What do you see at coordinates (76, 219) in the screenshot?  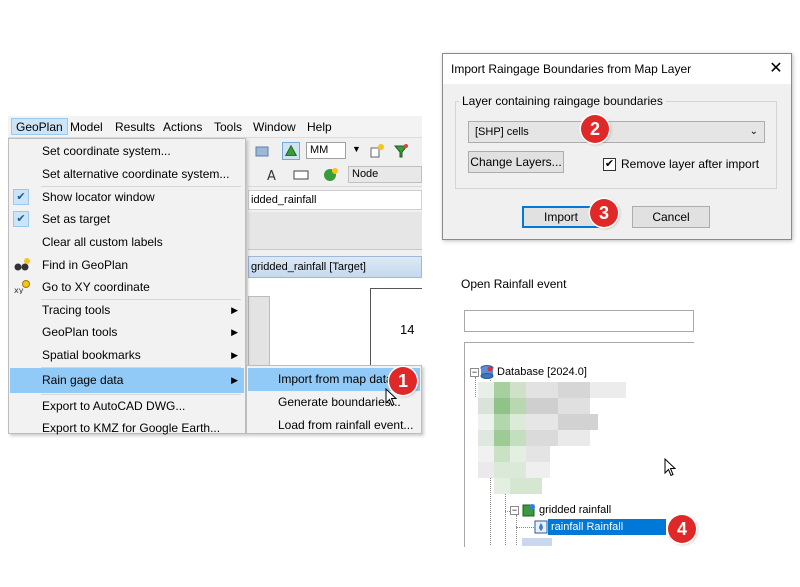 I see `menu-item-label: Set as target` at bounding box center [76, 219].